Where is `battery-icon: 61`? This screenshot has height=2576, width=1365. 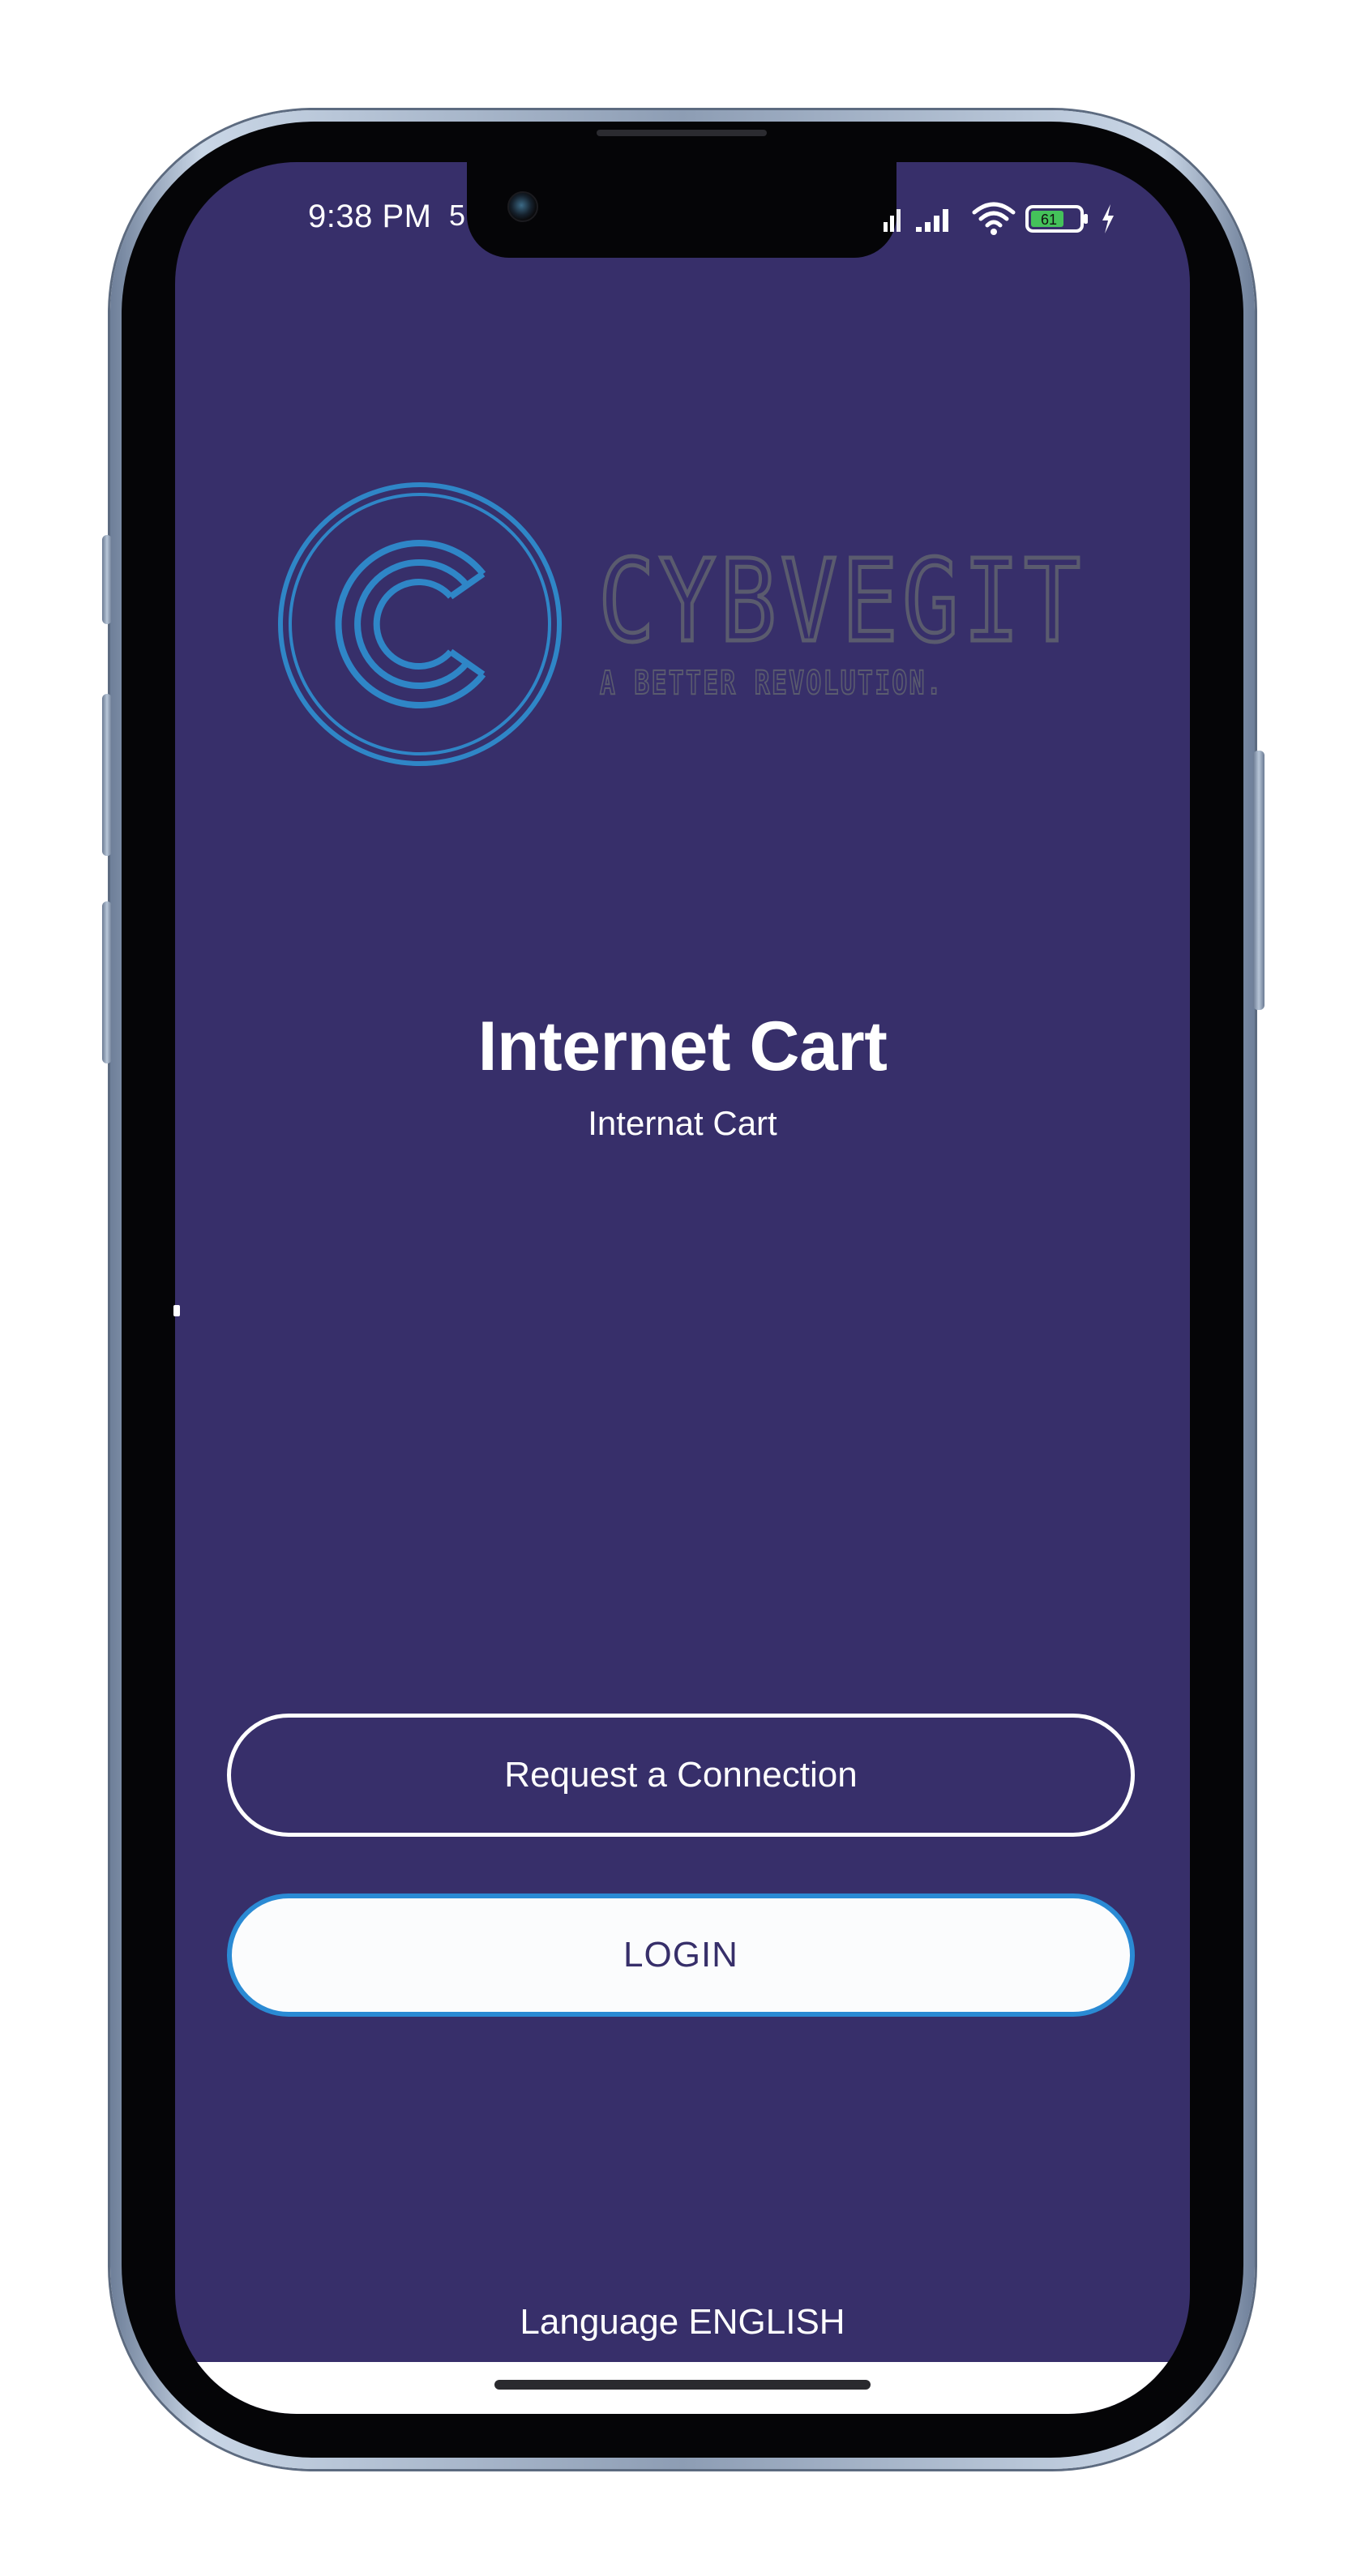
battery-icon: 61 is located at coordinates (1056, 219).